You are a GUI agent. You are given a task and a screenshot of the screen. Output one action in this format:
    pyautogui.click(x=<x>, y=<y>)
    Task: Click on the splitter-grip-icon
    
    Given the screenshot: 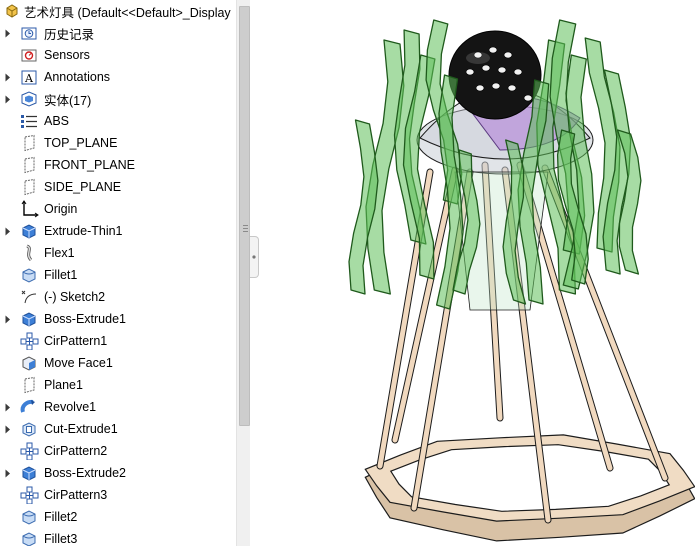 What is the action you would take?
    pyautogui.click(x=254, y=257)
    